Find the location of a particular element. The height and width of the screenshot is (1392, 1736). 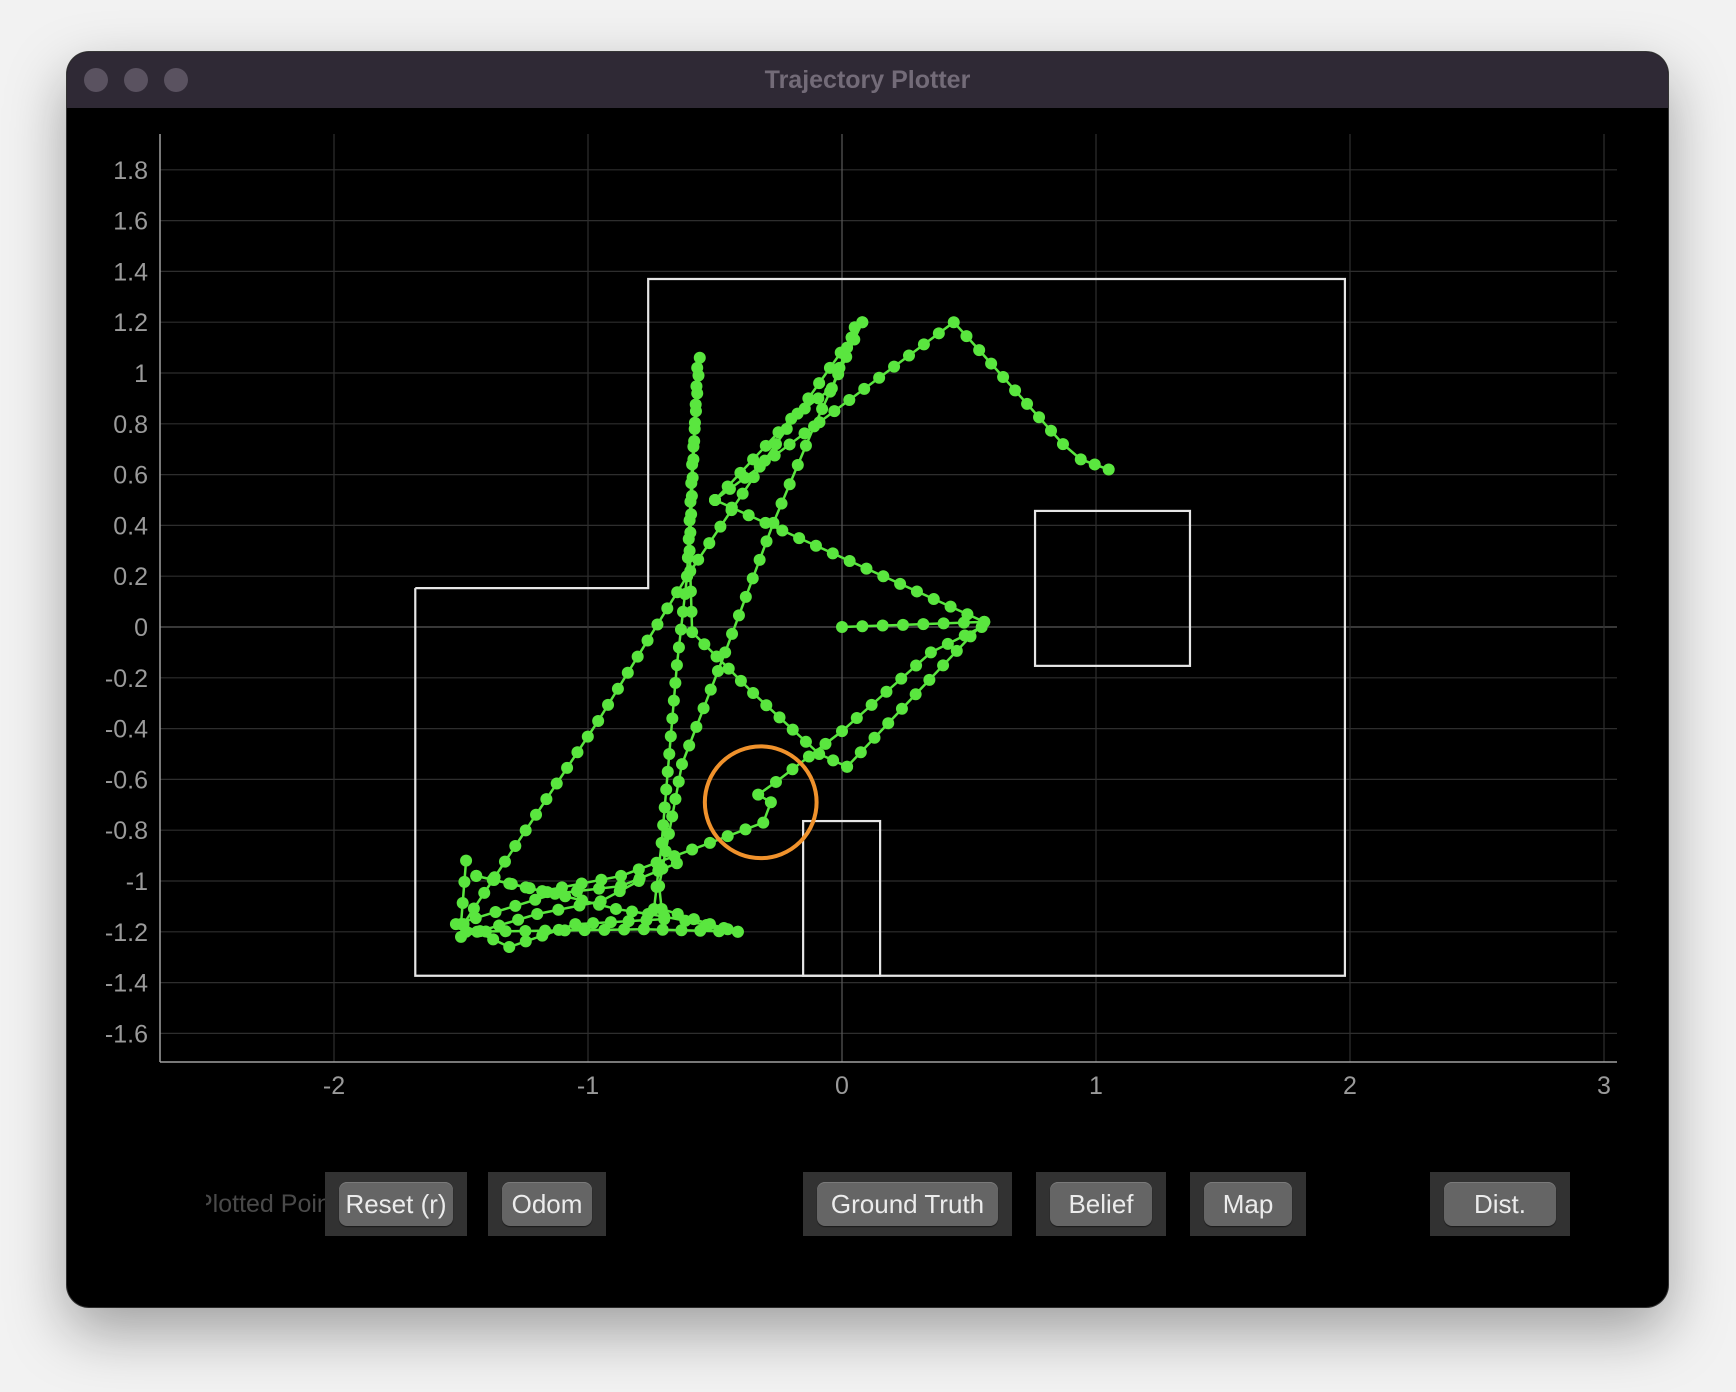

y-tick-label: 1.4 is located at coordinates (130, 272).